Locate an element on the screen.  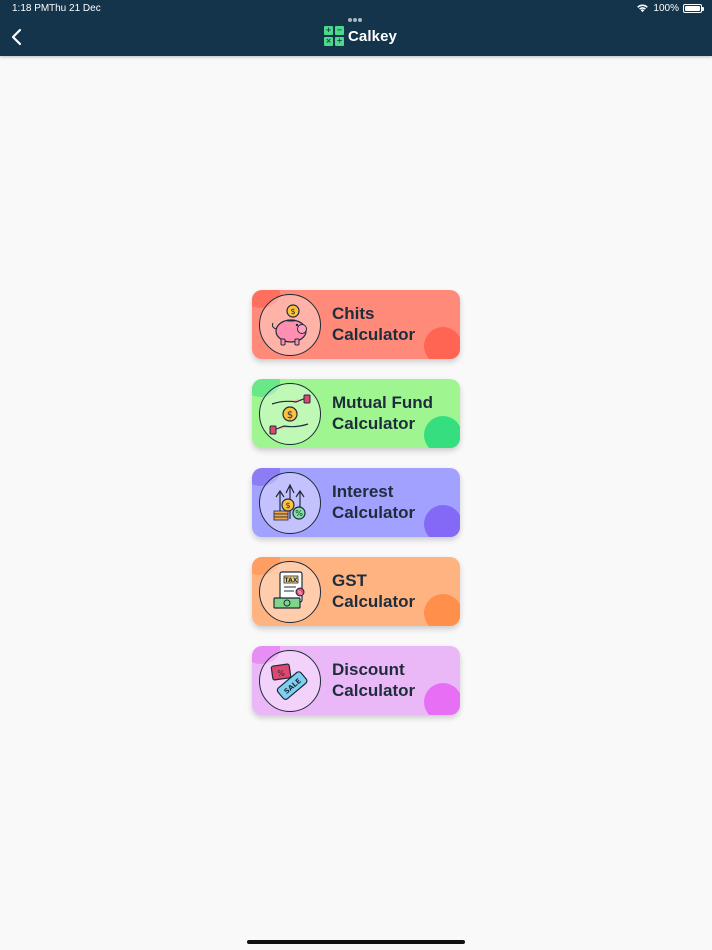
chevron-left-icon is located at coordinates (16, 37).